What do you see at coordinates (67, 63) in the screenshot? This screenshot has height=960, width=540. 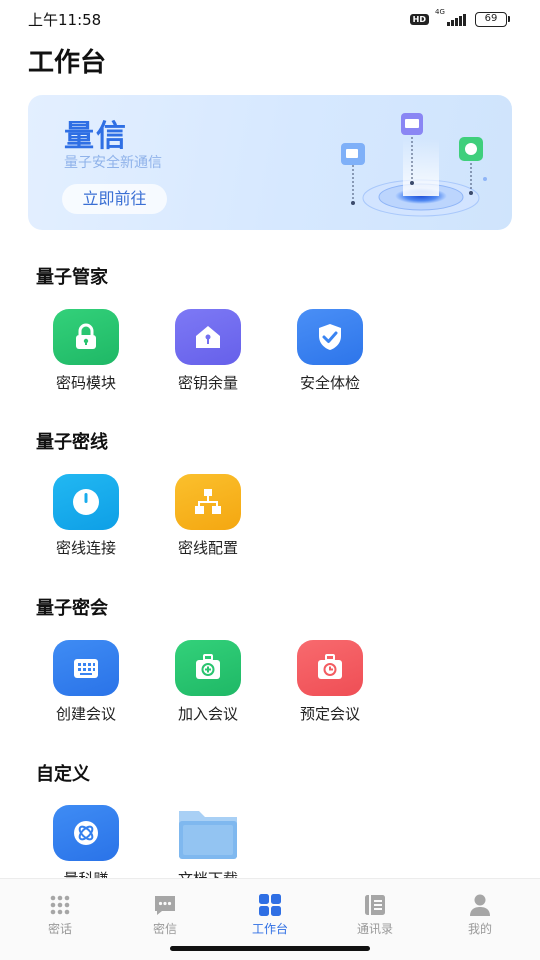 I see `page-title: 工作台` at bounding box center [67, 63].